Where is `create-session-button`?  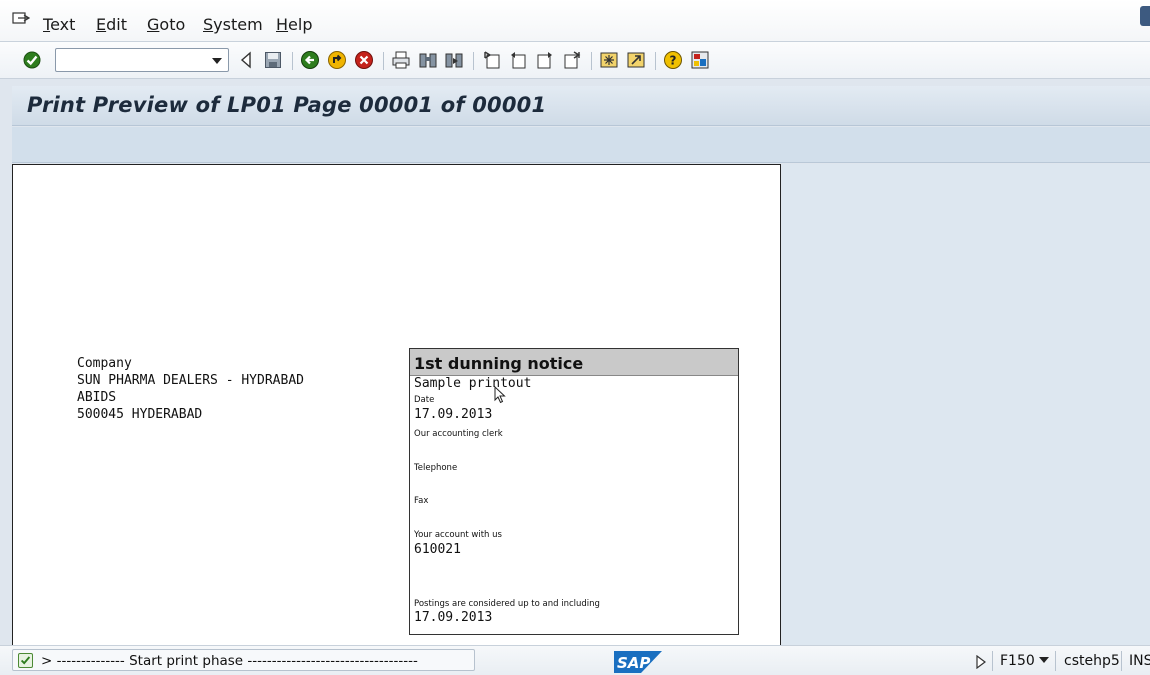
create-session-button is located at coordinates (609, 60).